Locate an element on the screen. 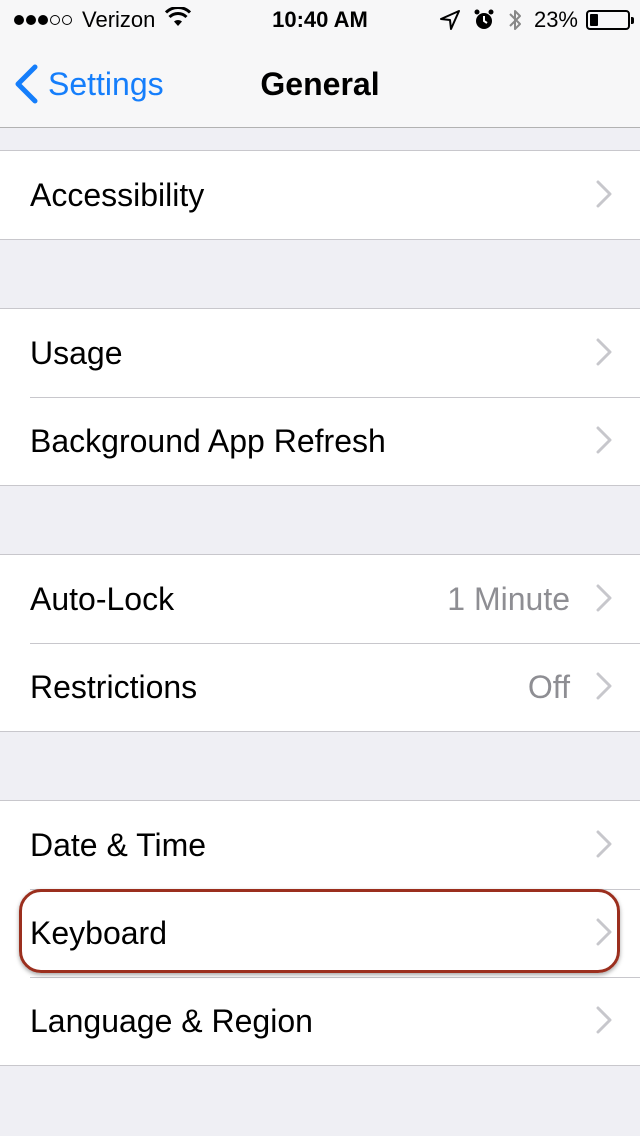 This screenshot has height=1136, width=640. row-label: Background App Refresh is located at coordinates (208, 441).